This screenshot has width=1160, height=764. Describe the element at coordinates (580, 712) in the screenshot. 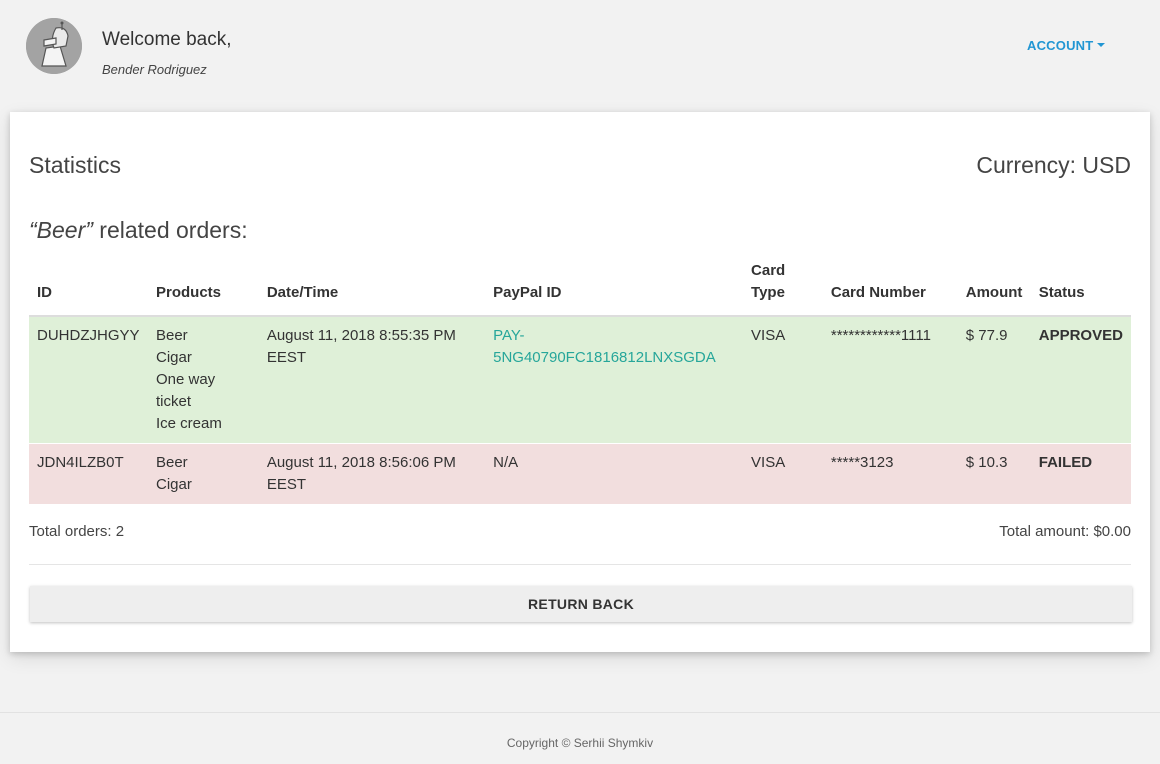

I see `footer-divider` at that location.